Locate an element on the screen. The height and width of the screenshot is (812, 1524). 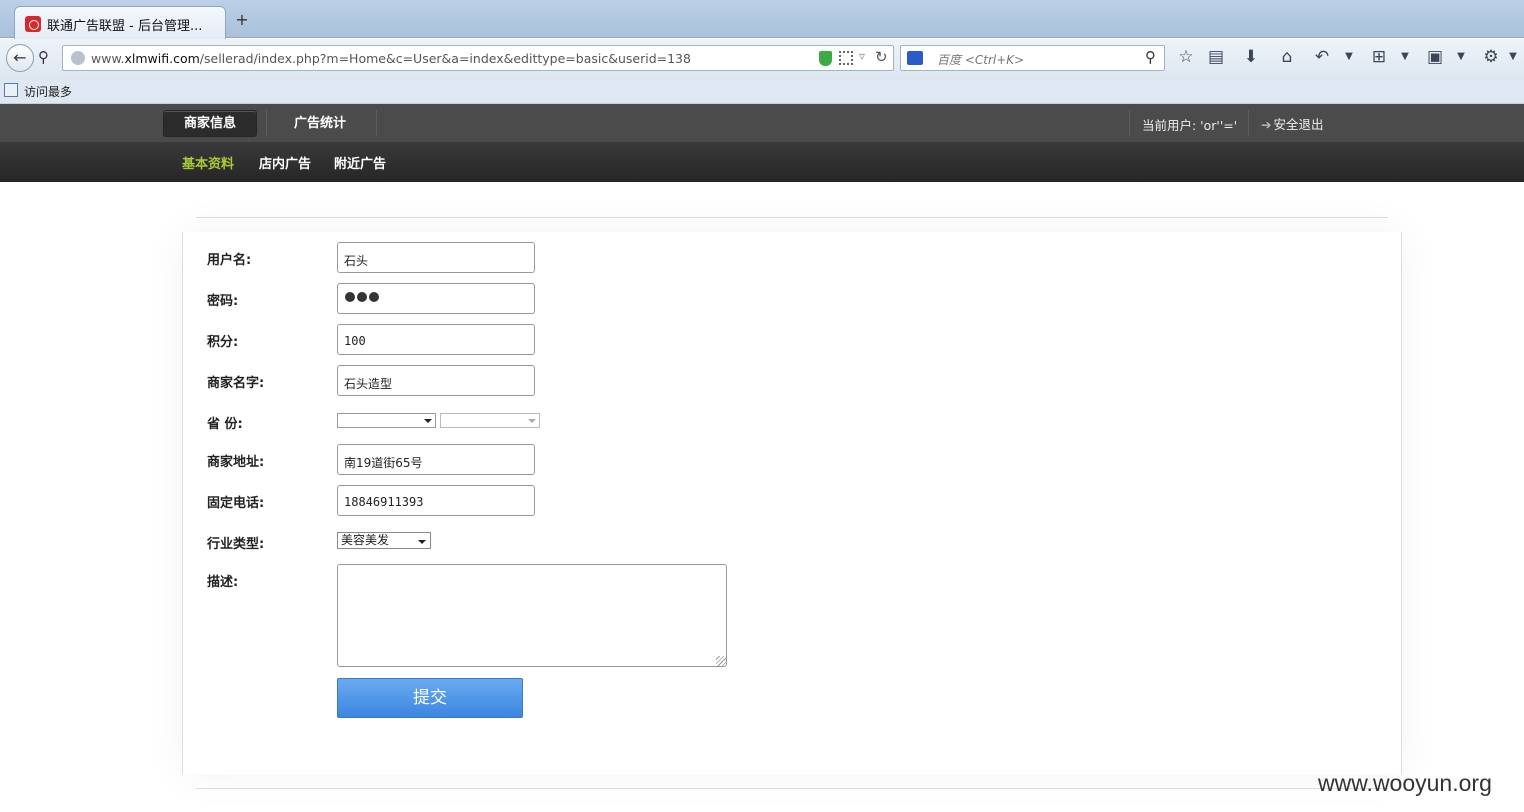
site-top-nav: 商家信息 广告统计 当前用户: 'or''=' ➔ 安全退出 is located at coordinates (762, 123).